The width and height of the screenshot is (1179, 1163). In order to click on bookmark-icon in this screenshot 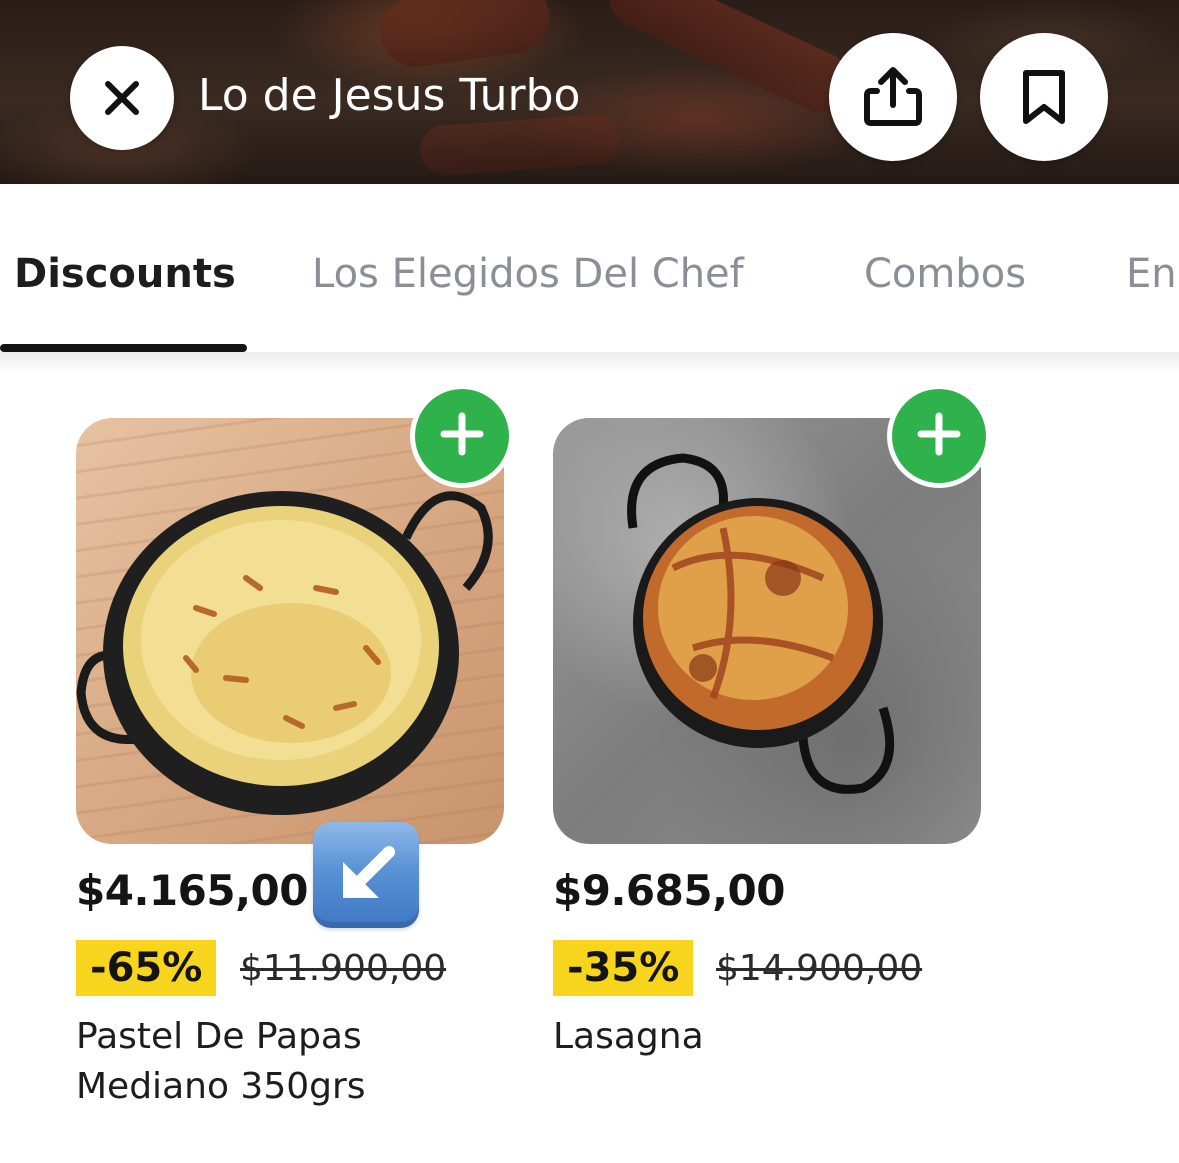, I will do `click(1044, 97)`.